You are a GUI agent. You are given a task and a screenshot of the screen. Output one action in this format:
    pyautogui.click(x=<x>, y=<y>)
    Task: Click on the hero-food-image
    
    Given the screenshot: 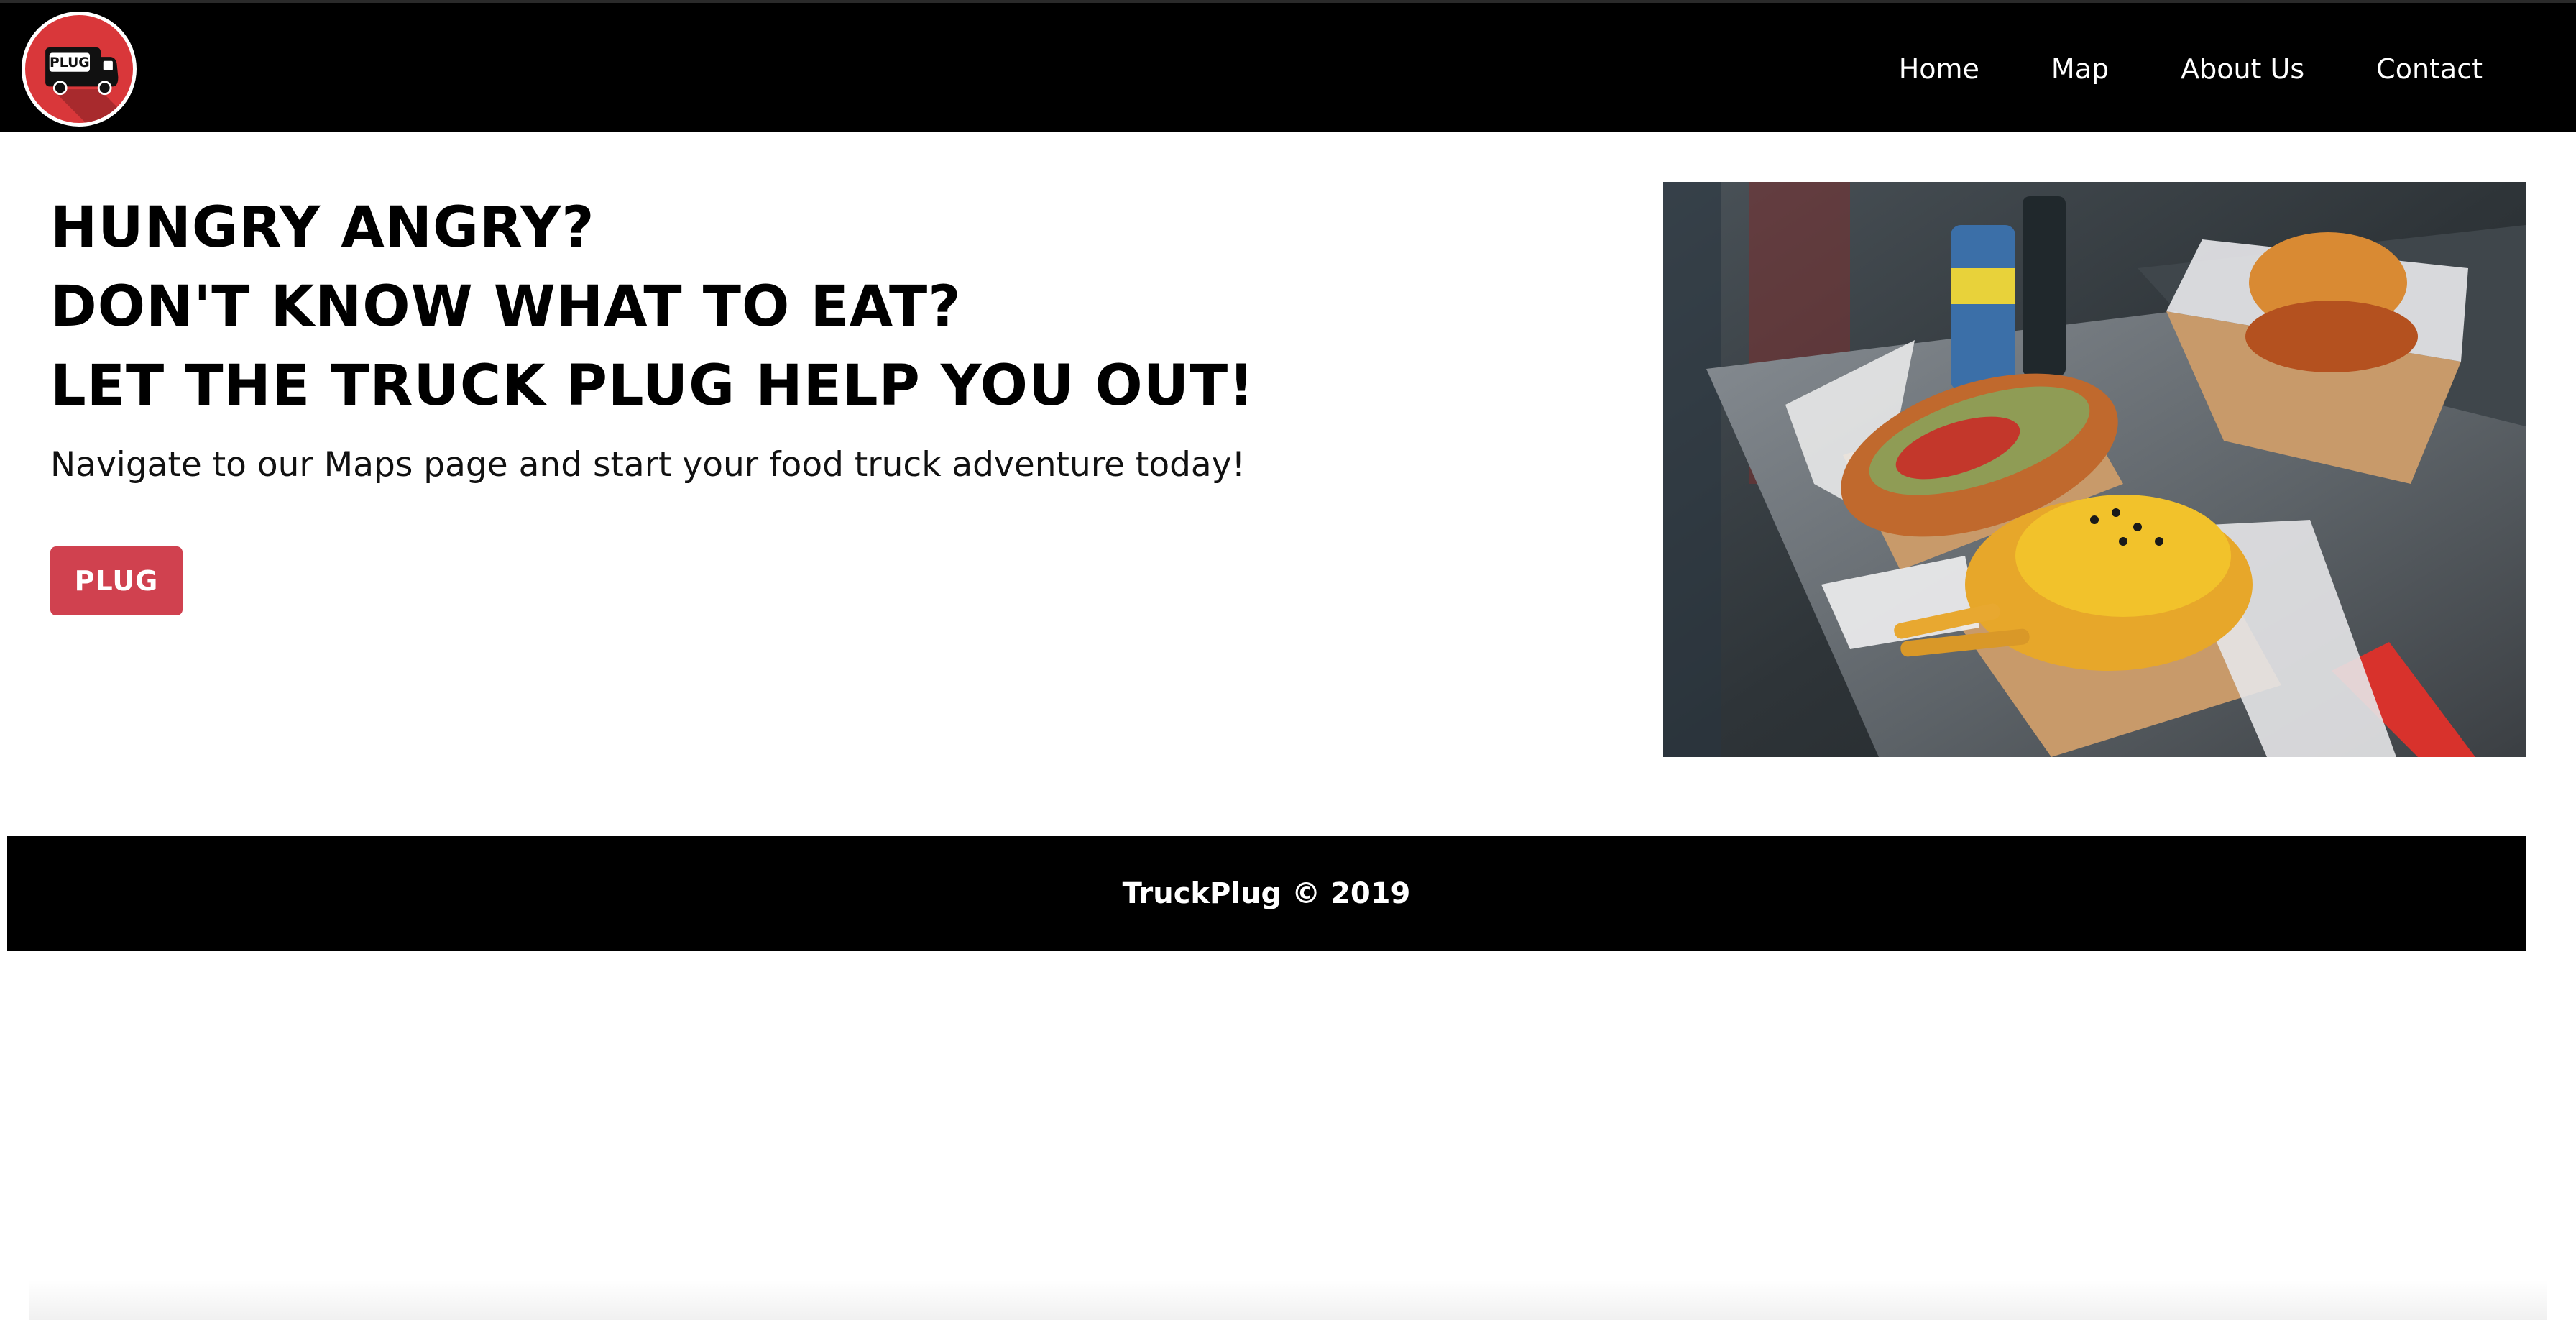 What is the action you would take?
    pyautogui.click(x=2094, y=469)
    